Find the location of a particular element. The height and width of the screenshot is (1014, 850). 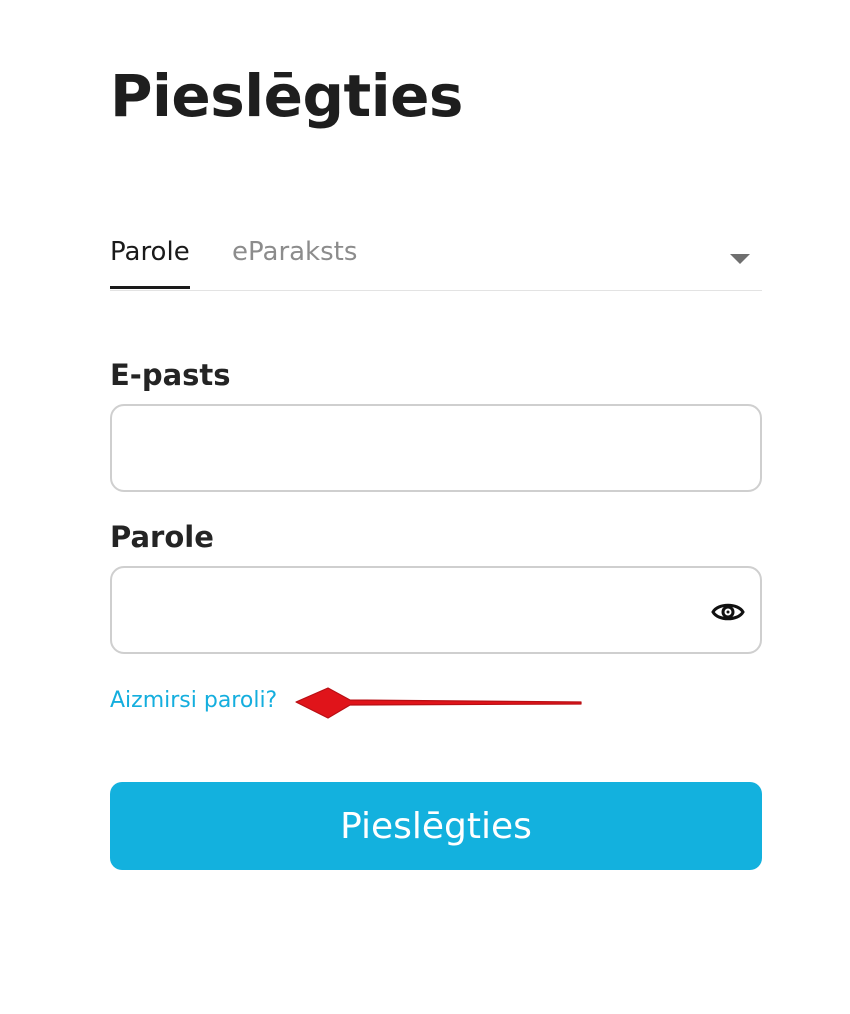

email-field is located at coordinates (436, 448).